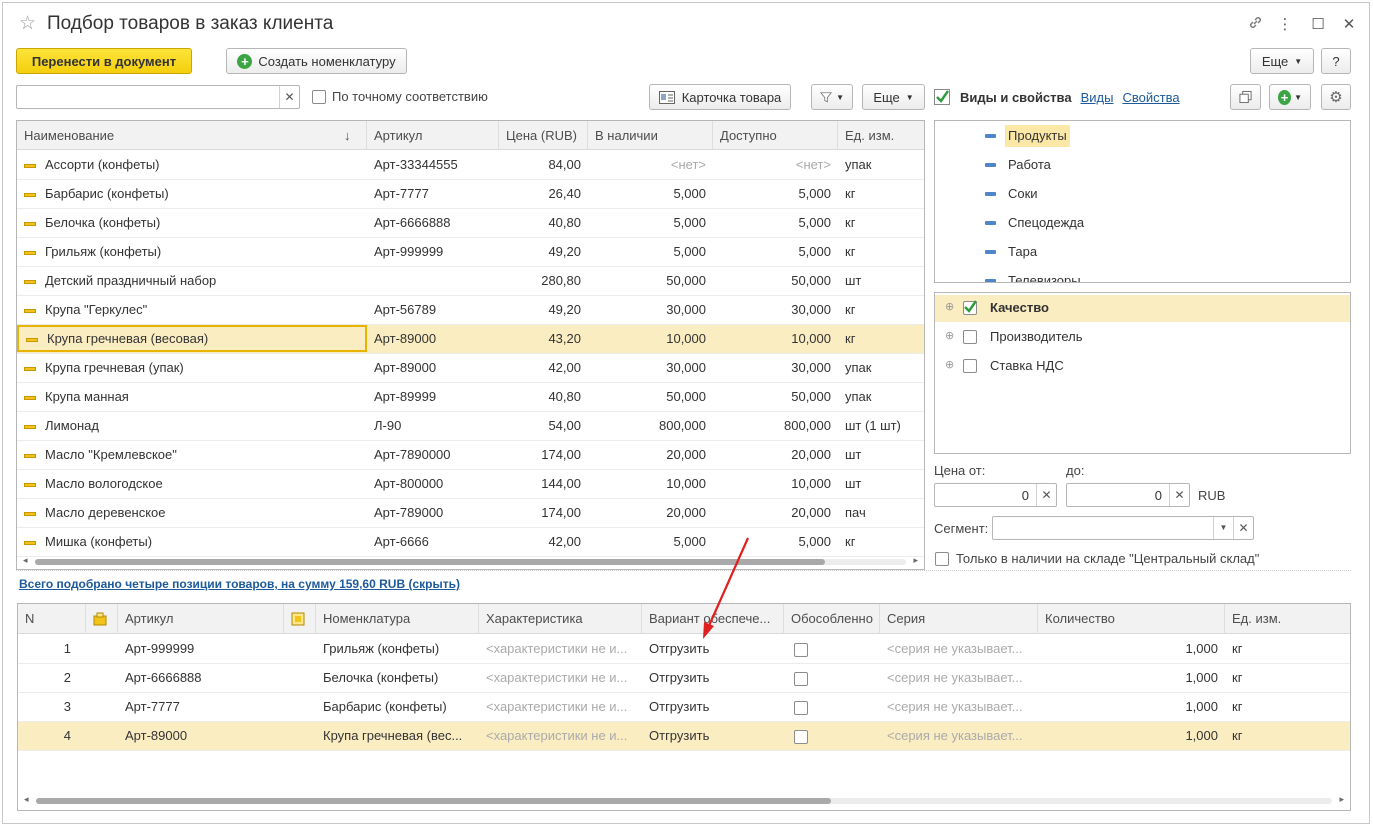  Describe the element at coordinates (27, 23) in the screenshot. I see `favorite-star-icon: ☆` at that location.